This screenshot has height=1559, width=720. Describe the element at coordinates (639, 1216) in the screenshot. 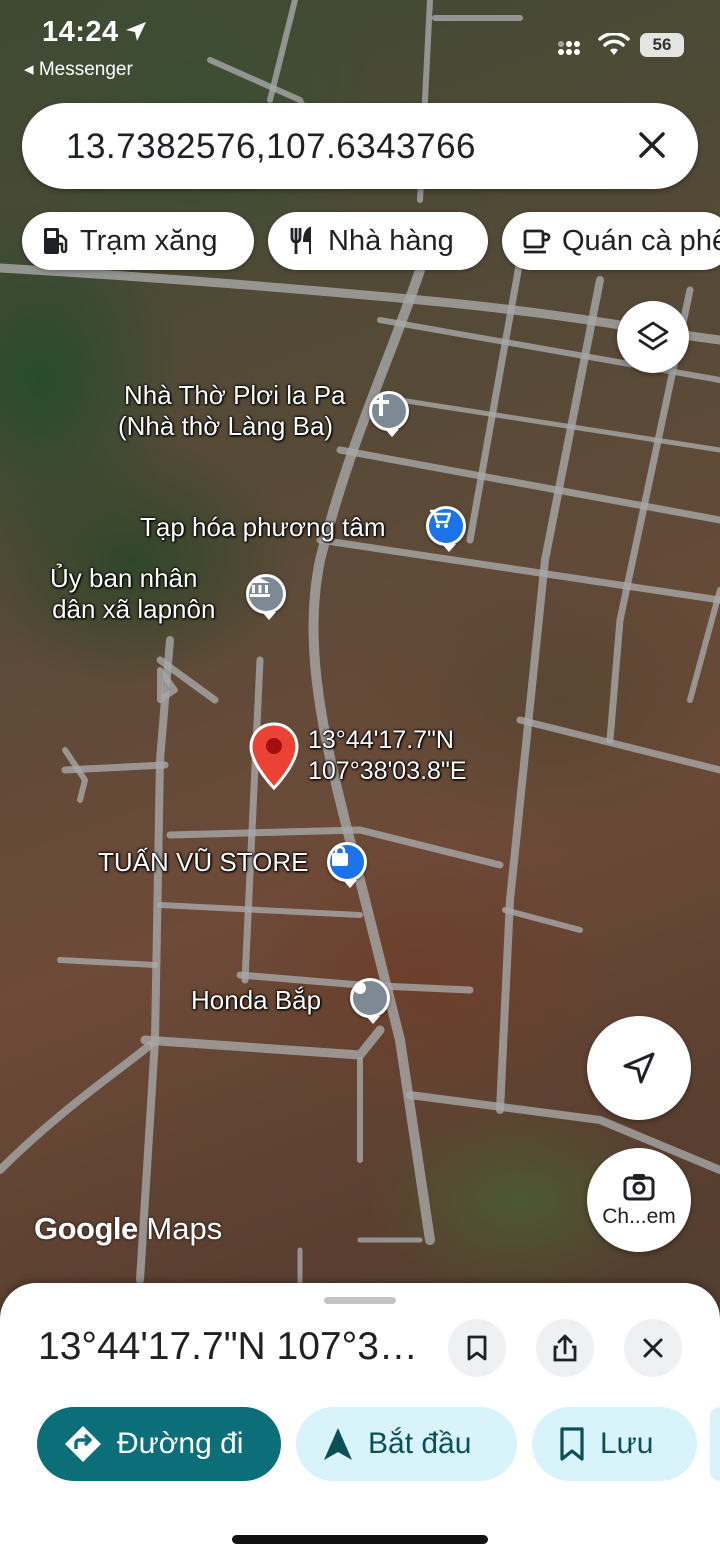

I see `camera-button-label: Ch...em` at that location.